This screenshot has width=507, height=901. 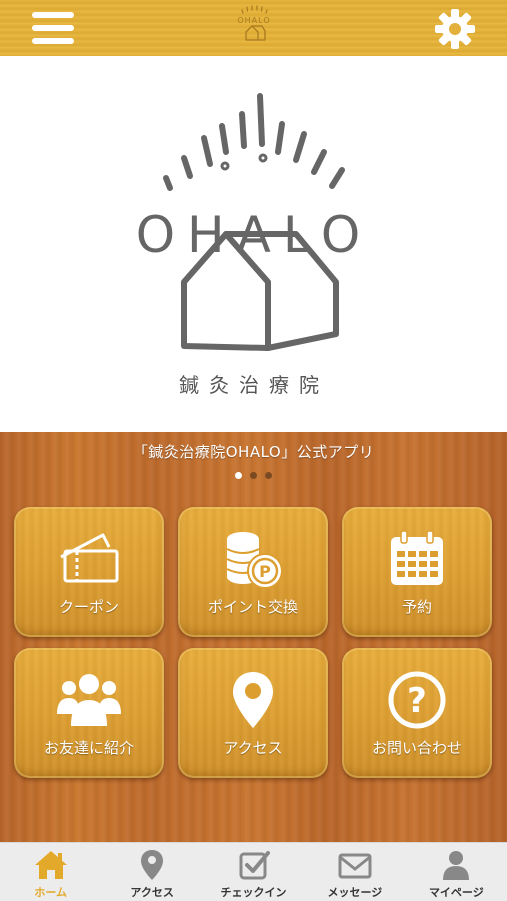 I want to click on page-indicator, so click(x=253, y=475).